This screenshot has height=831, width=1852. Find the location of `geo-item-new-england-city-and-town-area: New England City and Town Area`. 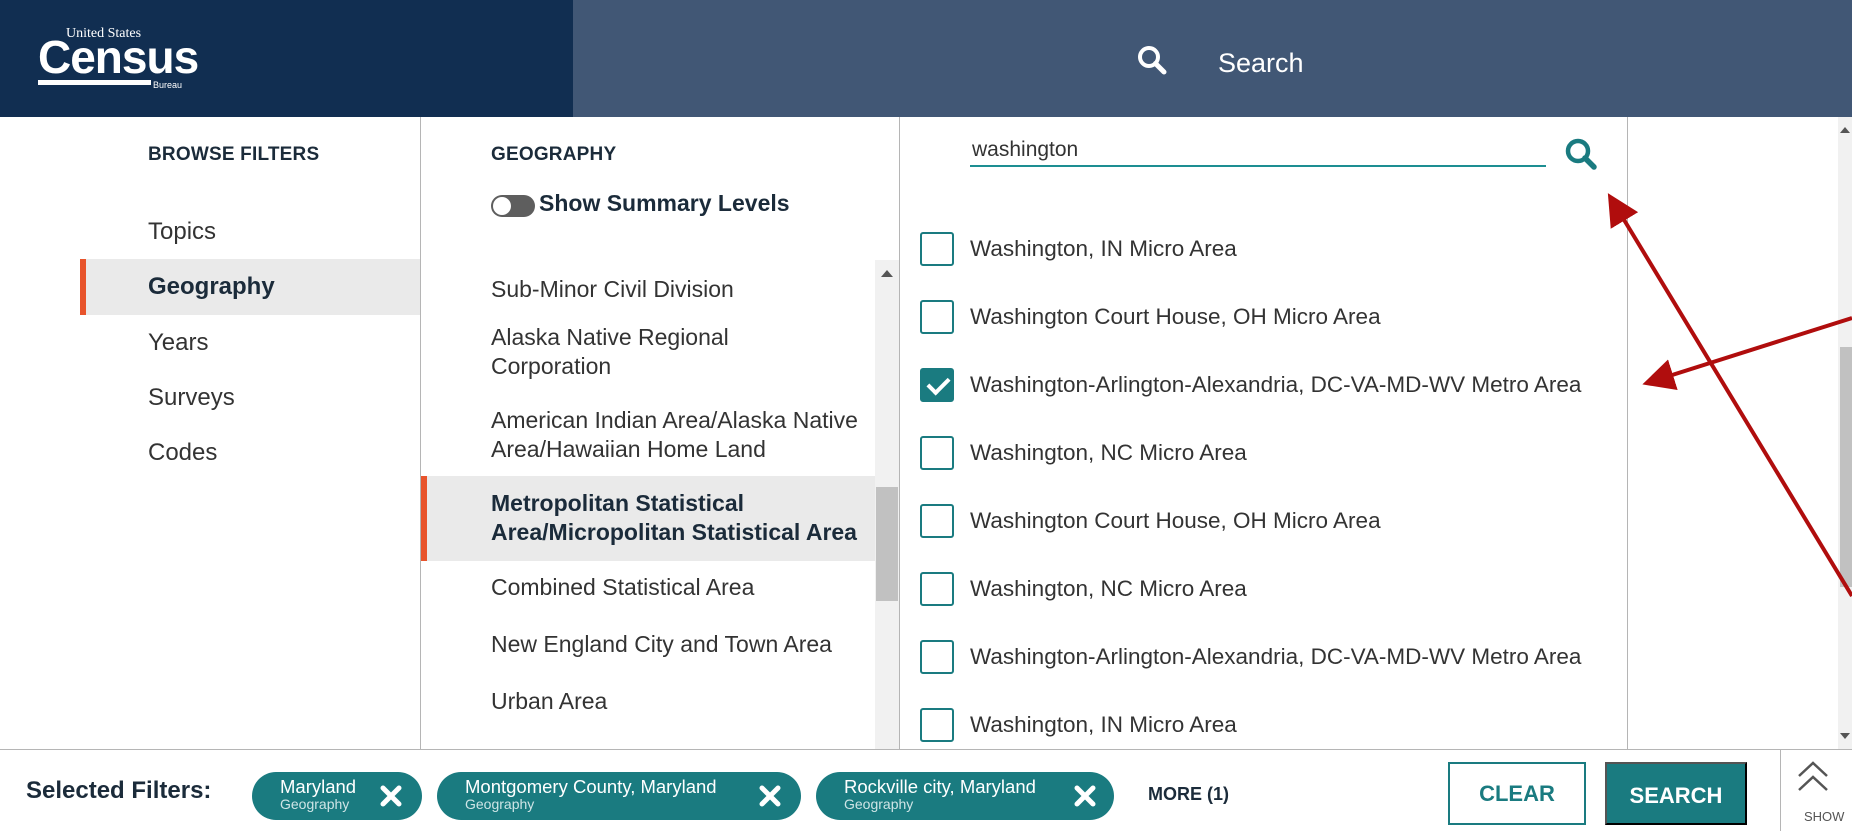

geo-item-new-england-city-and-town-area: New England City and Town Area is located at coordinates (648, 644).